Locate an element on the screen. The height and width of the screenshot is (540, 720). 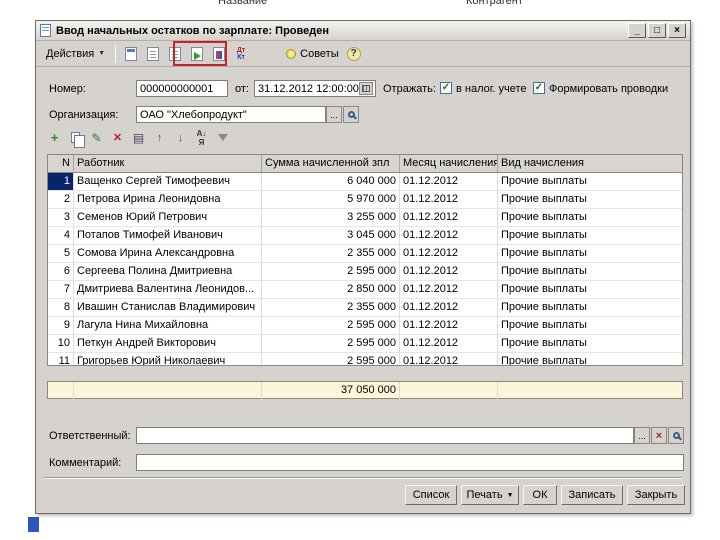
cell-employee: Сомова Ирина Александровна is located at coordinates (168, 254).